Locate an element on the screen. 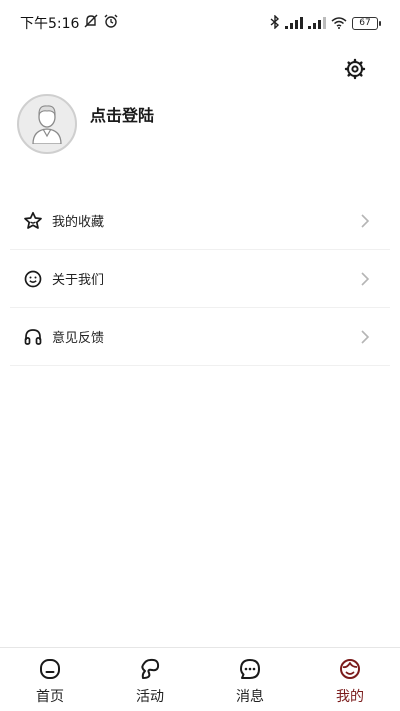  menu-item-label: 关于我们 is located at coordinates (78, 280).